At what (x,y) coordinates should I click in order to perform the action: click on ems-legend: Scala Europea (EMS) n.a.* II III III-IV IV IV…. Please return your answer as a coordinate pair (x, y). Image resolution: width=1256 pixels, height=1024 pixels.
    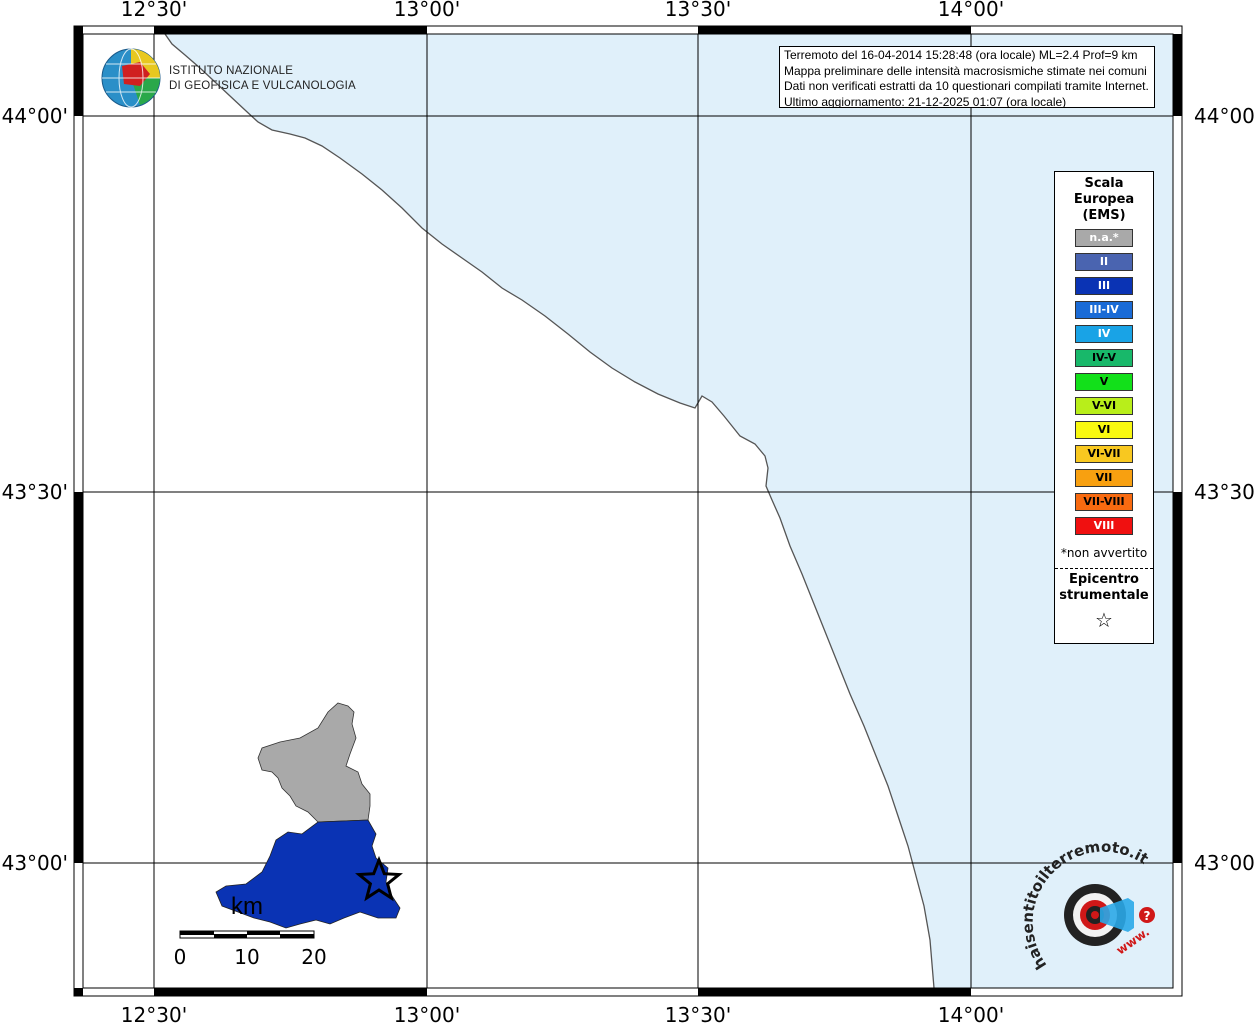
    Looking at the image, I should click on (1104, 407).